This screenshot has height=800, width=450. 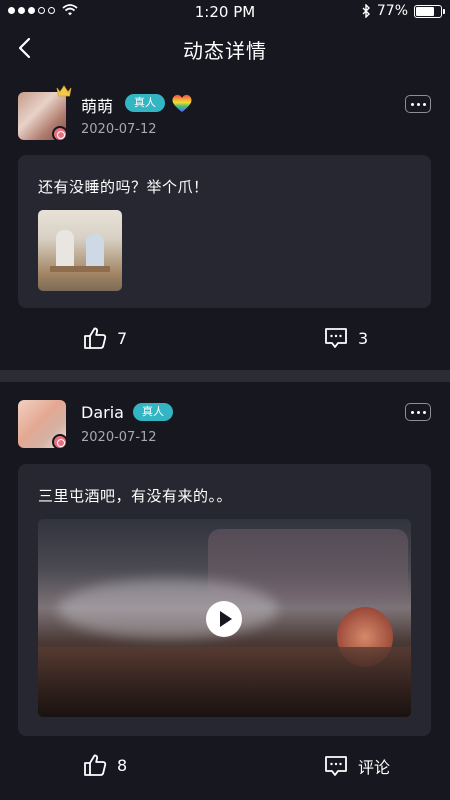 I want to click on page-title: 动态详情, so click(x=225, y=51).